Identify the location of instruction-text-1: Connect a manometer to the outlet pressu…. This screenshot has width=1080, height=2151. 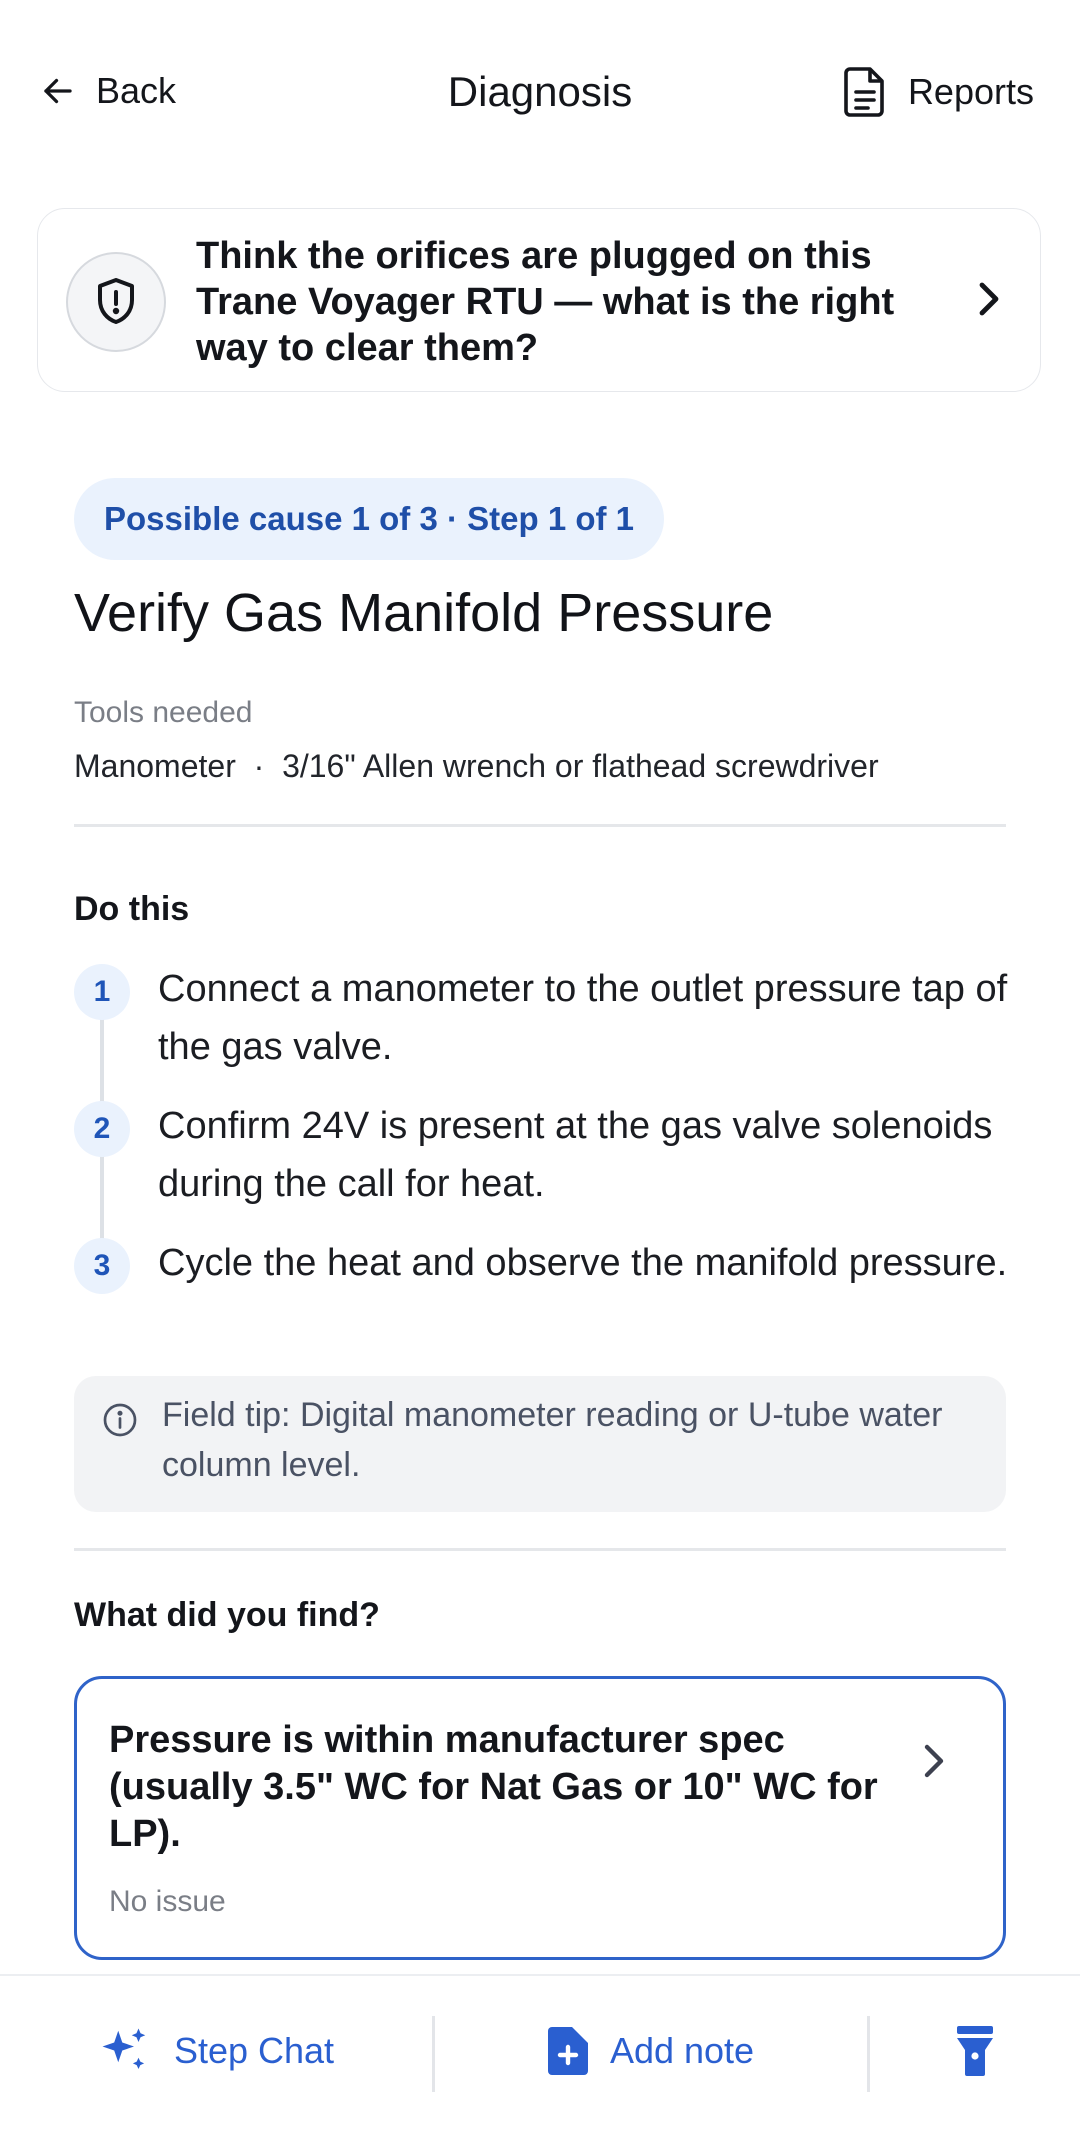
(583, 1018).